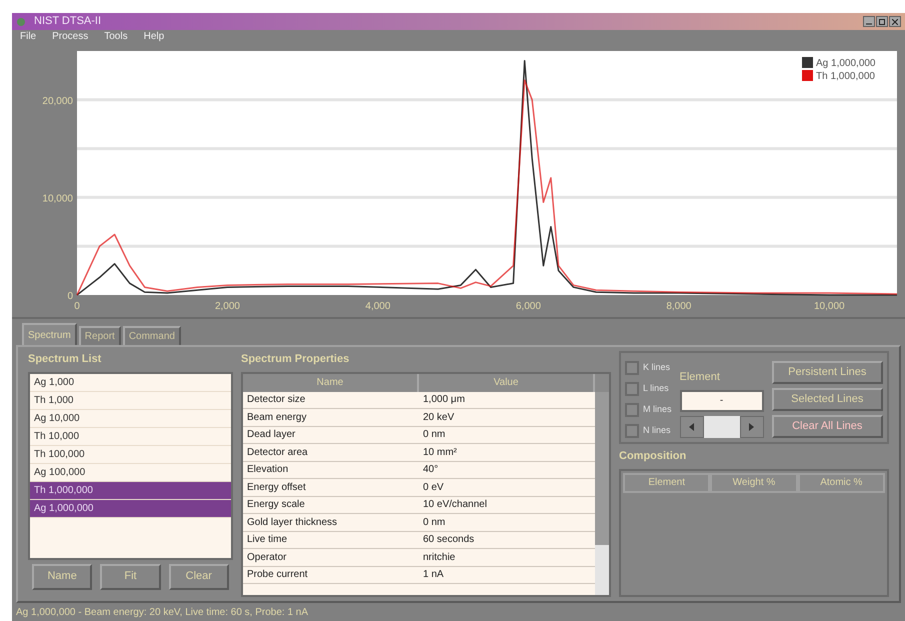 The image size is (905, 621). What do you see at coordinates (130, 491) in the screenshot?
I see `list-item: Th 1,000,000` at bounding box center [130, 491].